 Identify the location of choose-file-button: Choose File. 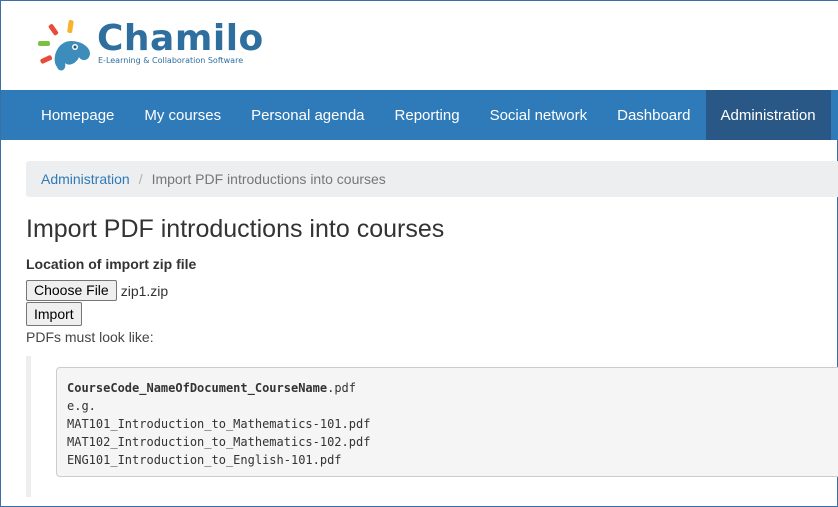
(71, 290).